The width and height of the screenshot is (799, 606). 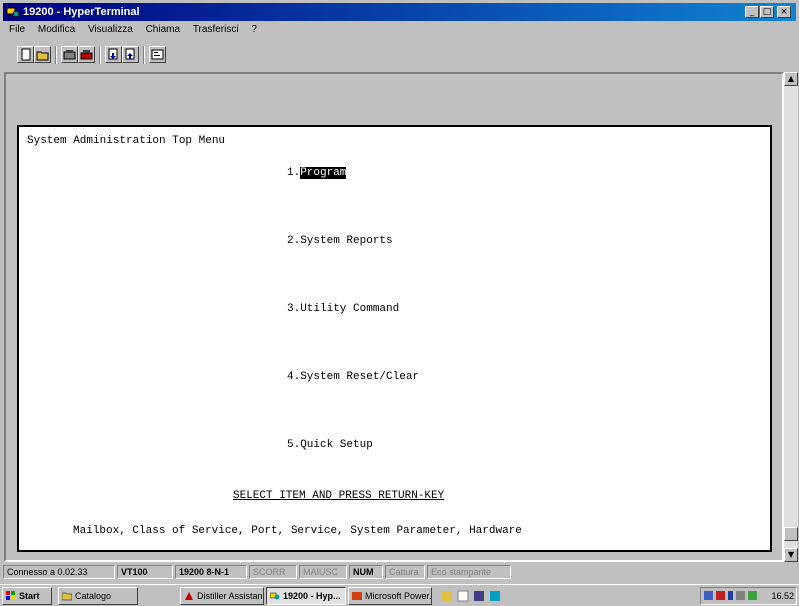 I want to click on menu-item-system-reports: 2.System Reports, so click(x=340, y=241).